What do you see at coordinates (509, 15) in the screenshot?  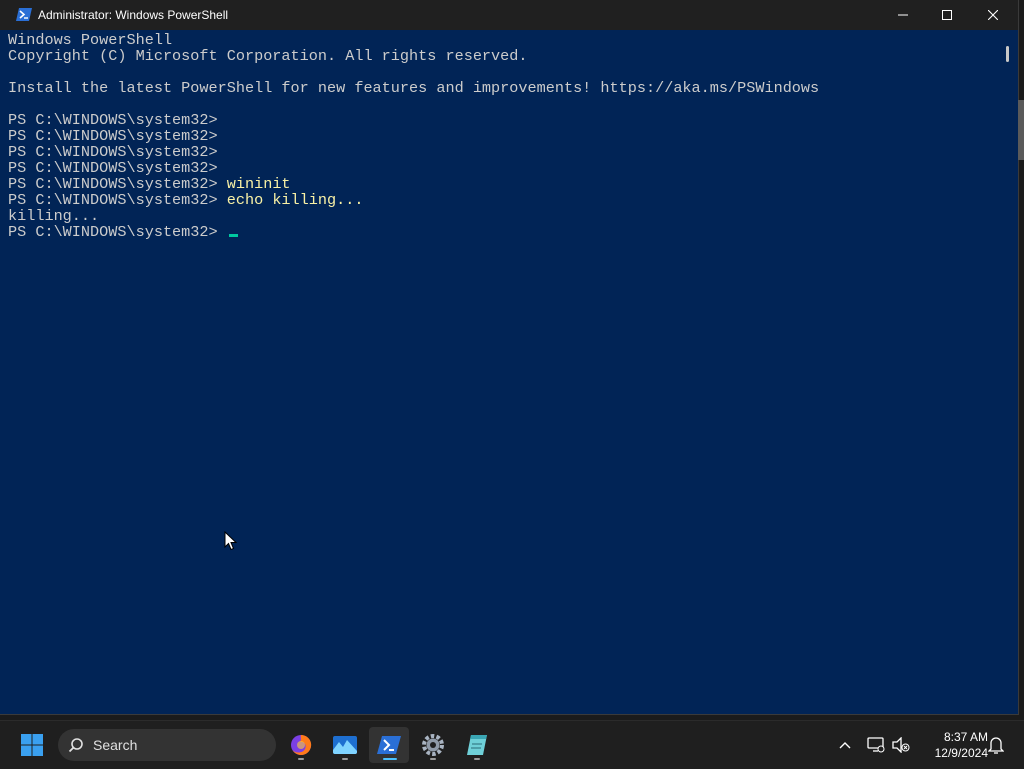 I see `title-bar: Administrator: Windows PowerShell` at bounding box center [509, 15].